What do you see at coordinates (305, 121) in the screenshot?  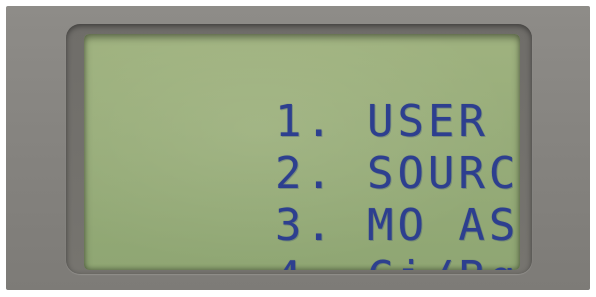 I see `menu-item-number: 1.` at bounding box center [305, 121].